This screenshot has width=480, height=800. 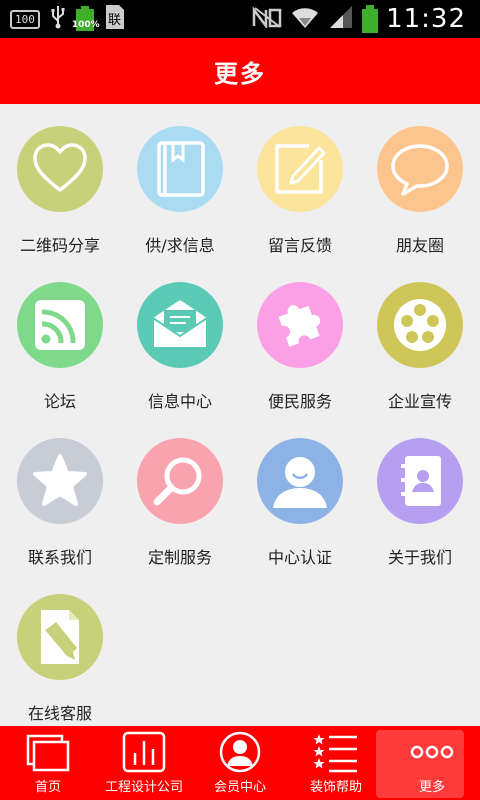 I want to click on grid-item-about-us: 关于我们, so click(x=420, y=494).